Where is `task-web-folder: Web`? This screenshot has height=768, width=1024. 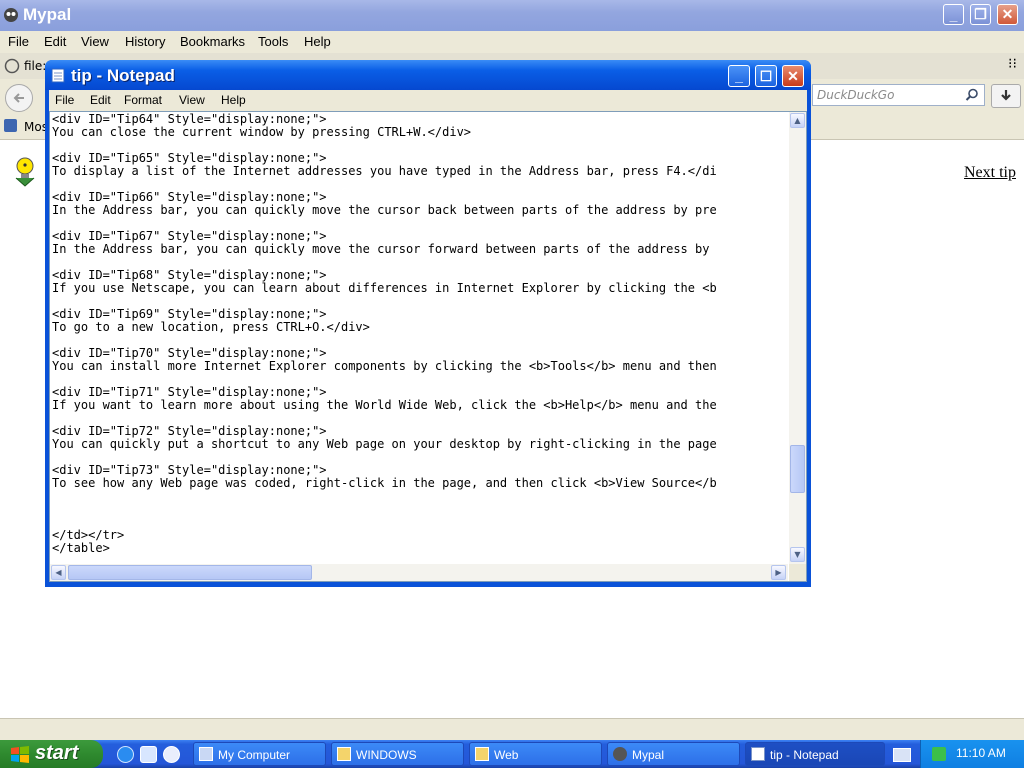 task-web-folder: Web is located at coordinates (535, 754).